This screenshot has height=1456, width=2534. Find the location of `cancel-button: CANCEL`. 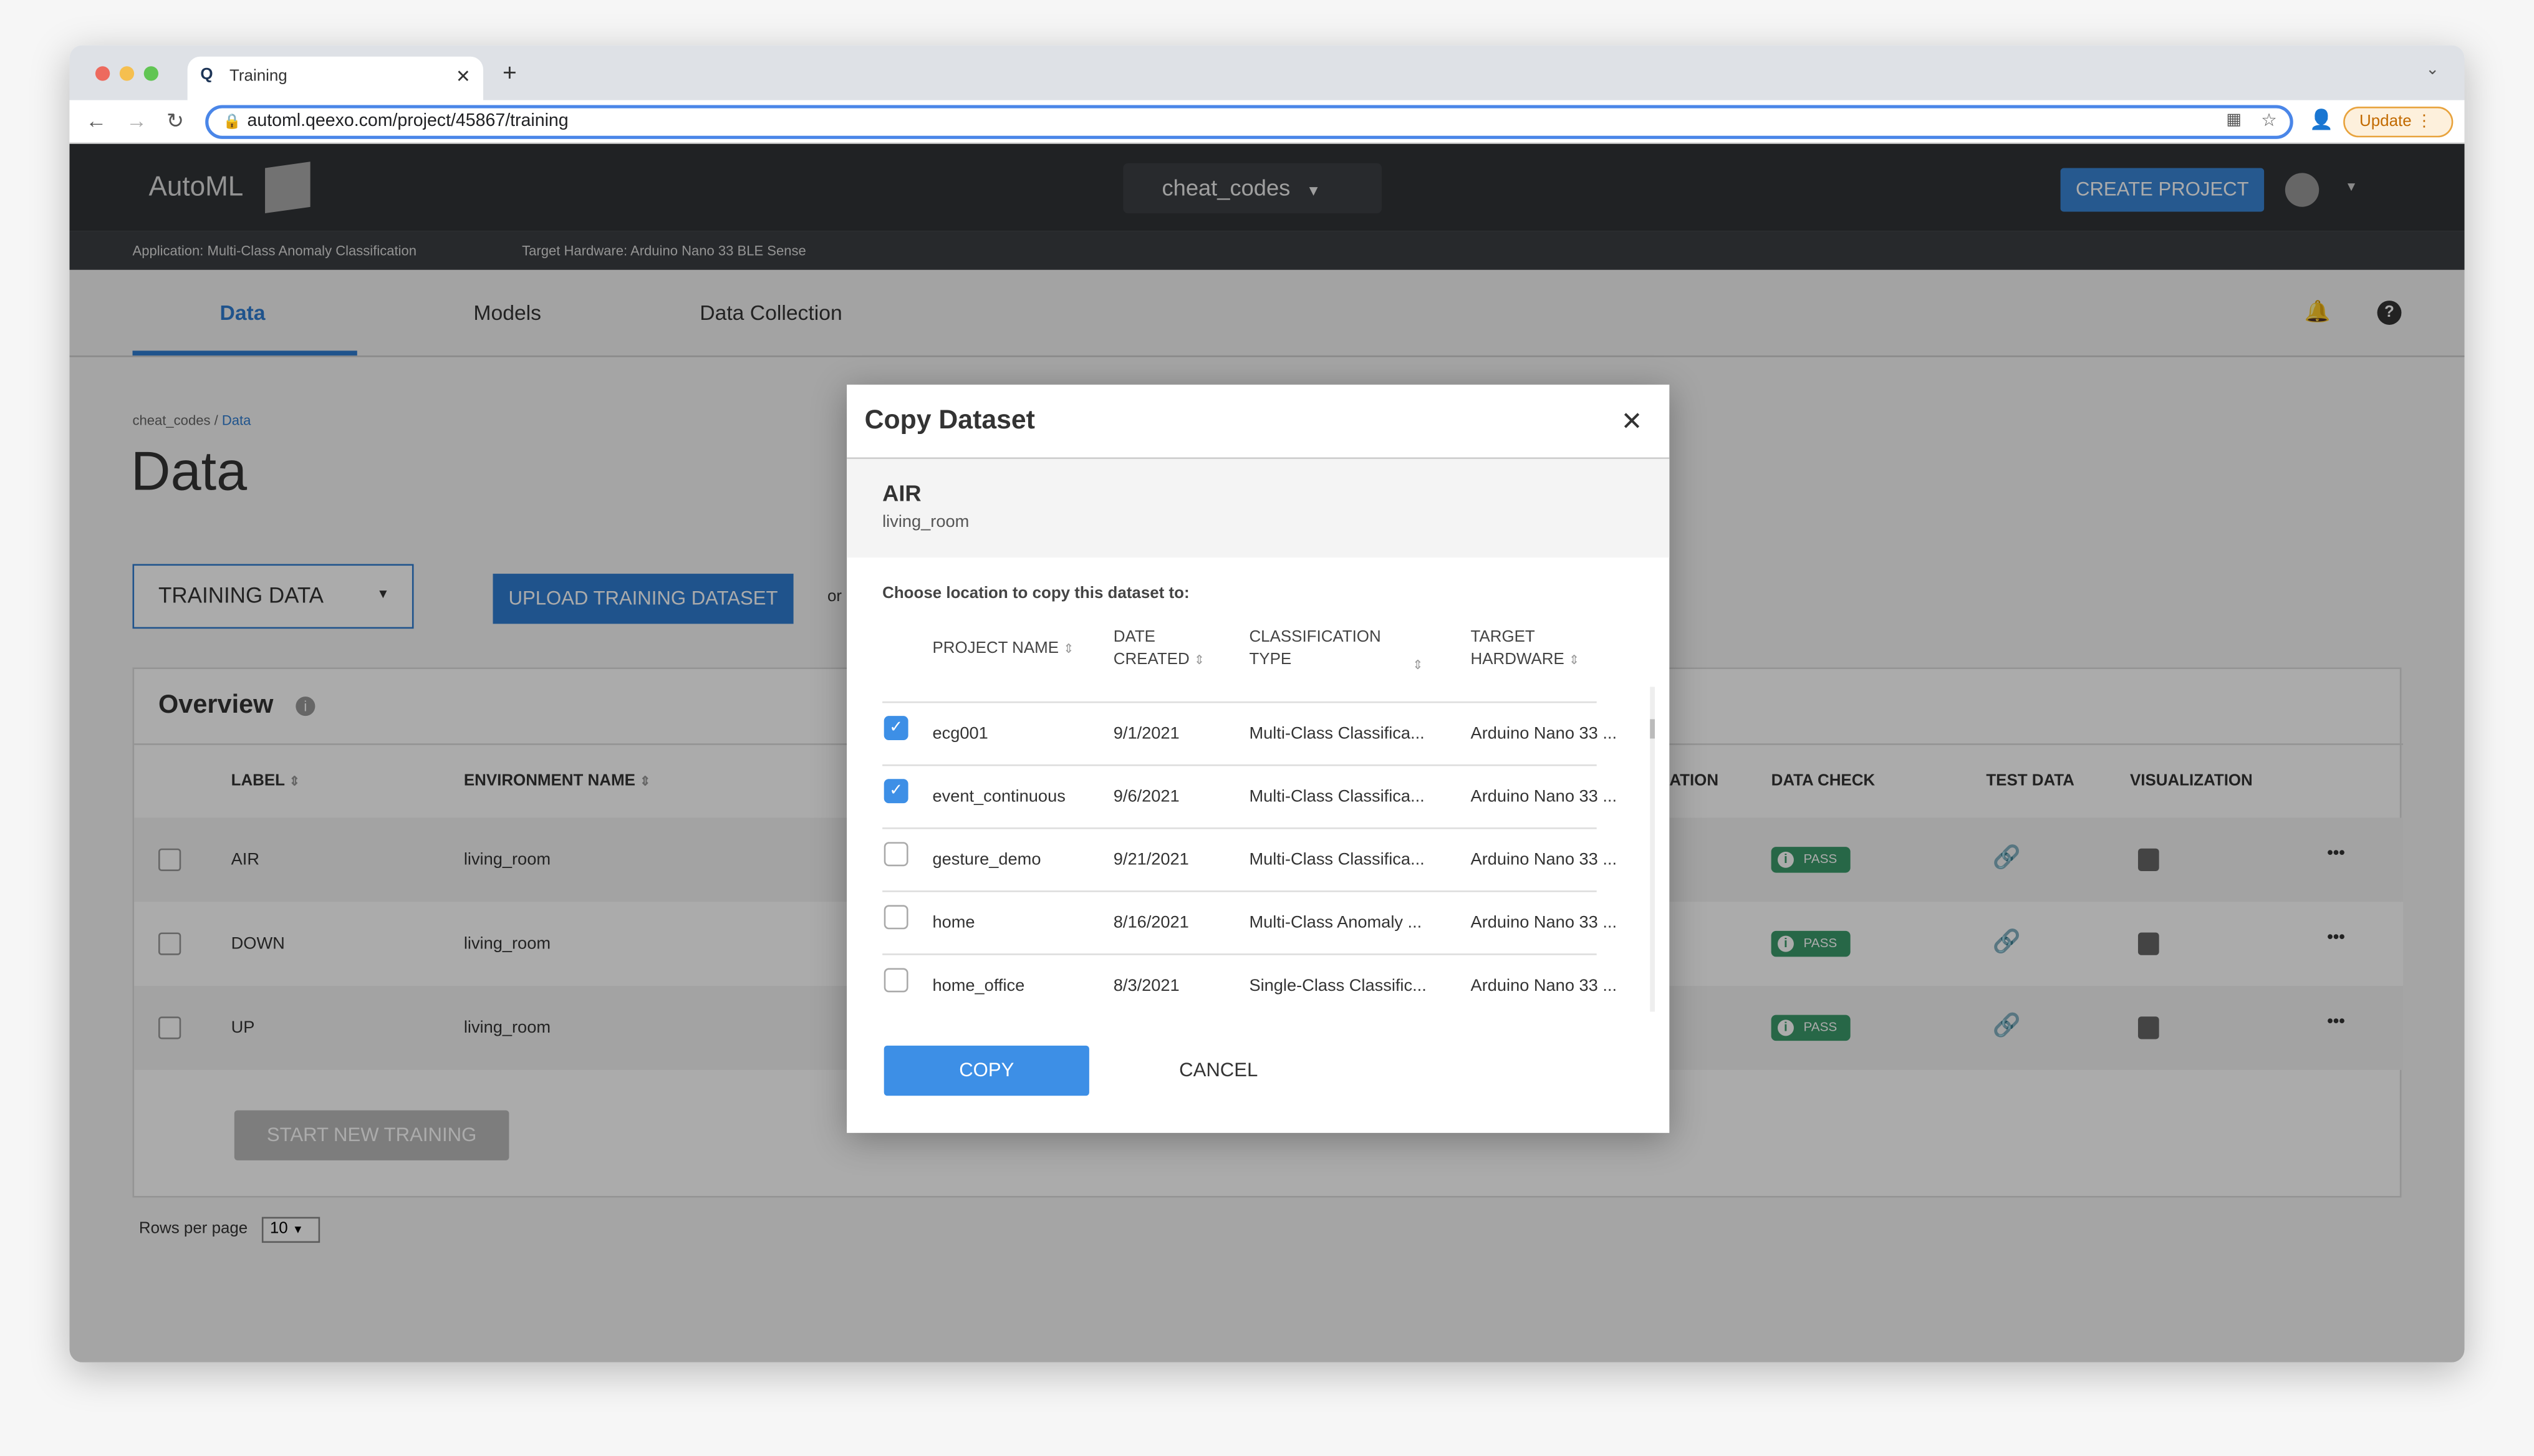

cancel-button: CANCEL is located at coordinates (1218, 1071).